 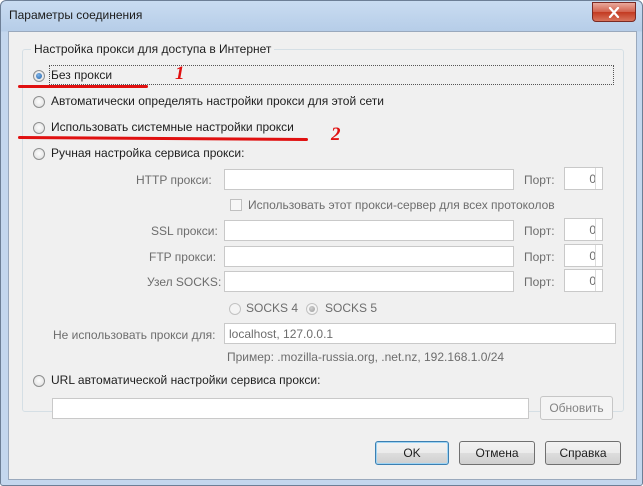 I want to click on http-port-input: 0, so click(x=583, y=178).